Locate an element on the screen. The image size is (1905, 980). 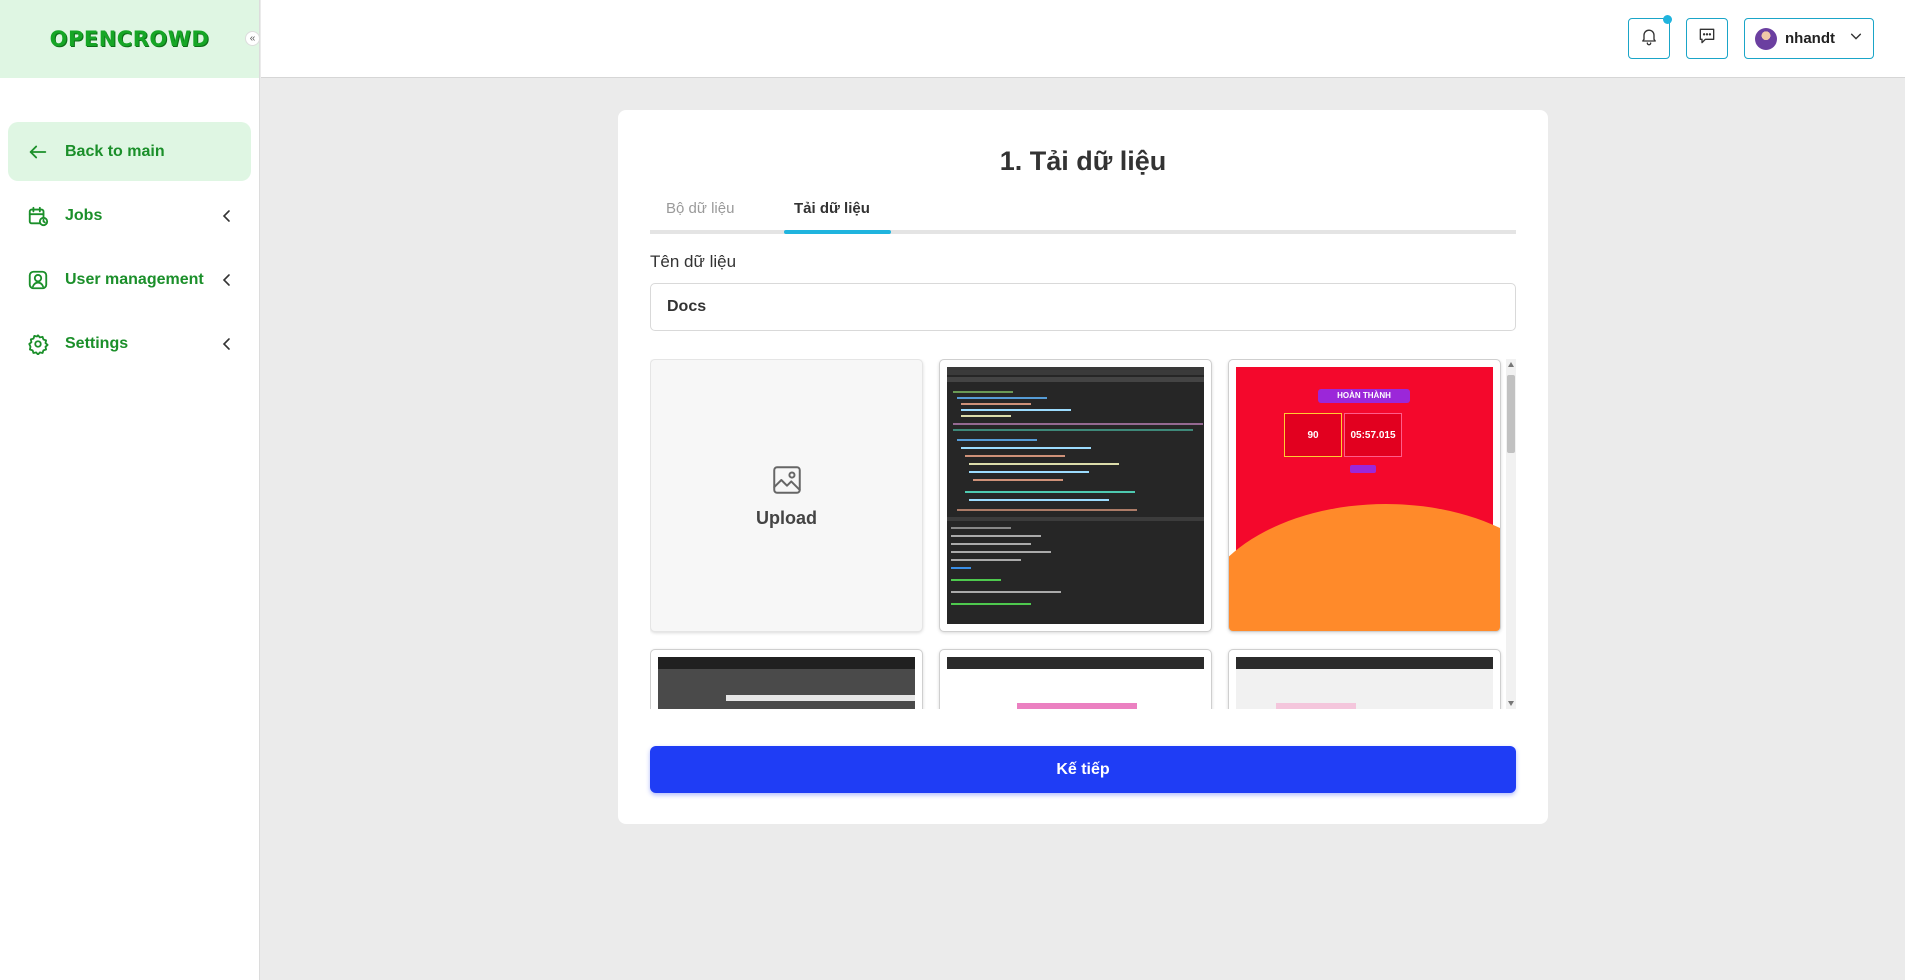
gear-icon is located at coordinates (38, 344).